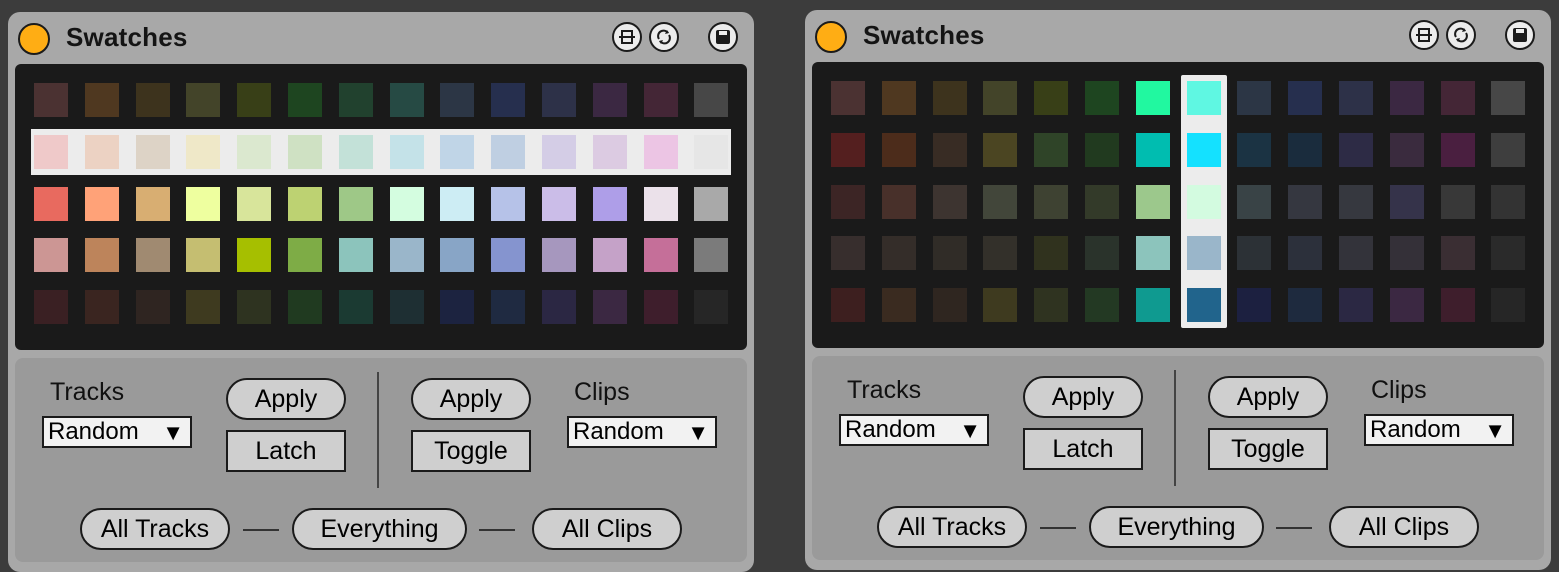 This screenshot has width=1559, height=572. I want to click on power-button, so click(831, 37).